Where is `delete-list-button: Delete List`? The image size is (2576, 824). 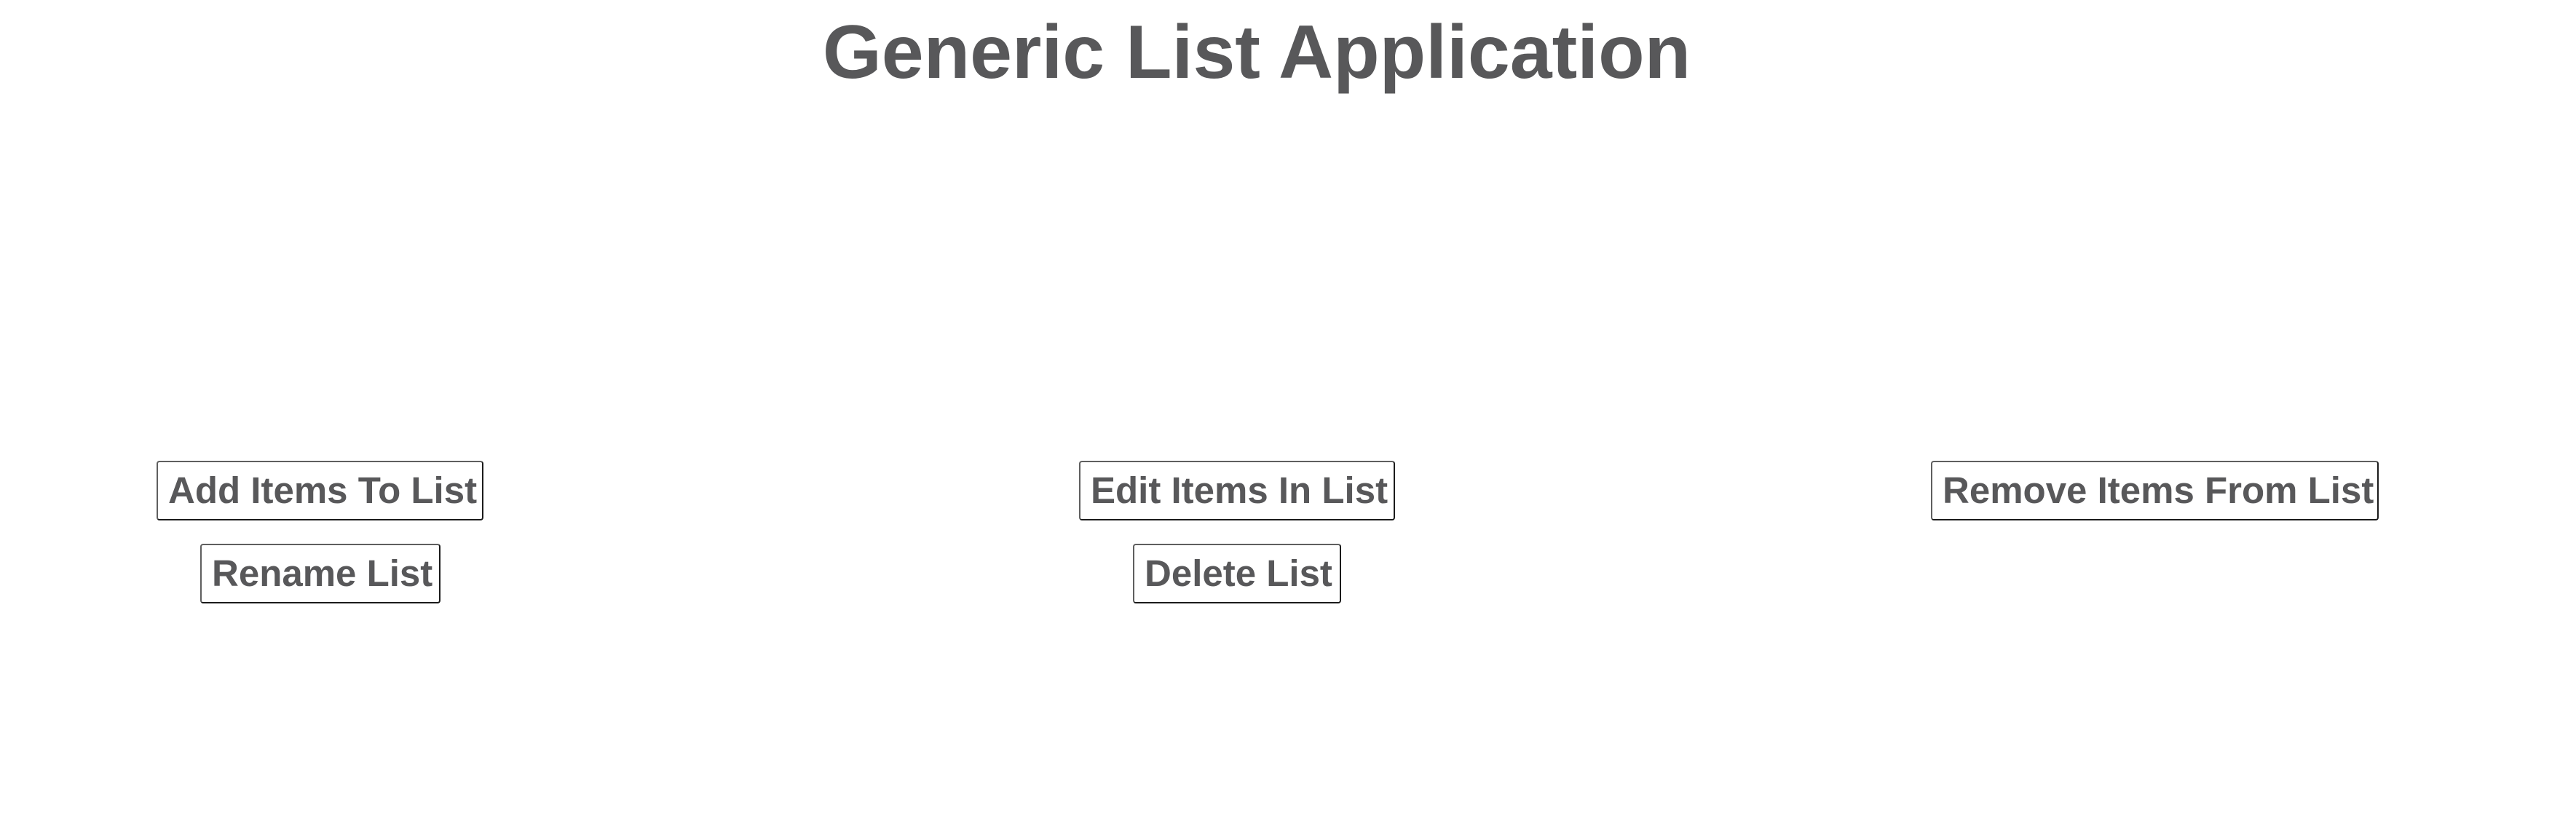 delete-list-button: Delete List is located at coordinates (1237, 573).